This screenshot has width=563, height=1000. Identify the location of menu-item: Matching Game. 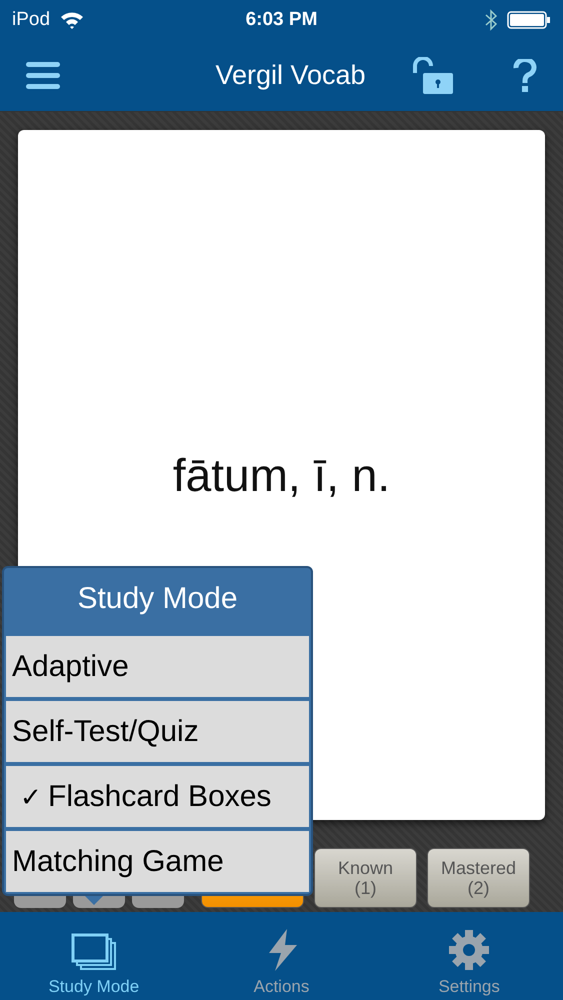
(157, 861).